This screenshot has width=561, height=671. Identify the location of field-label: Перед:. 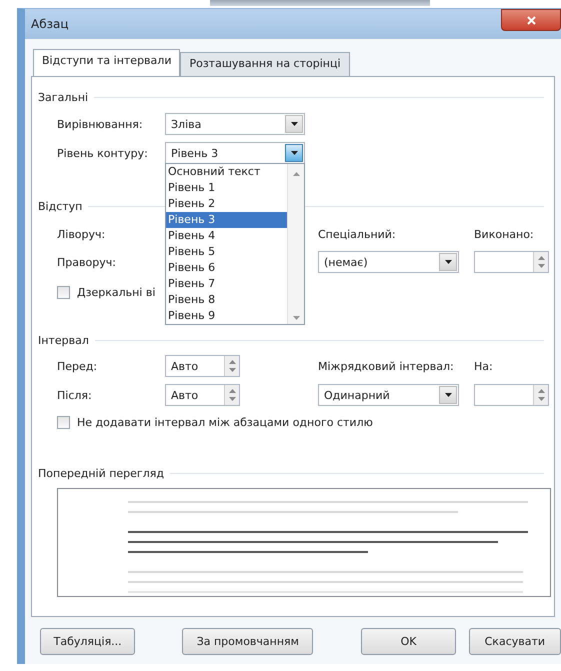
(77, 366).